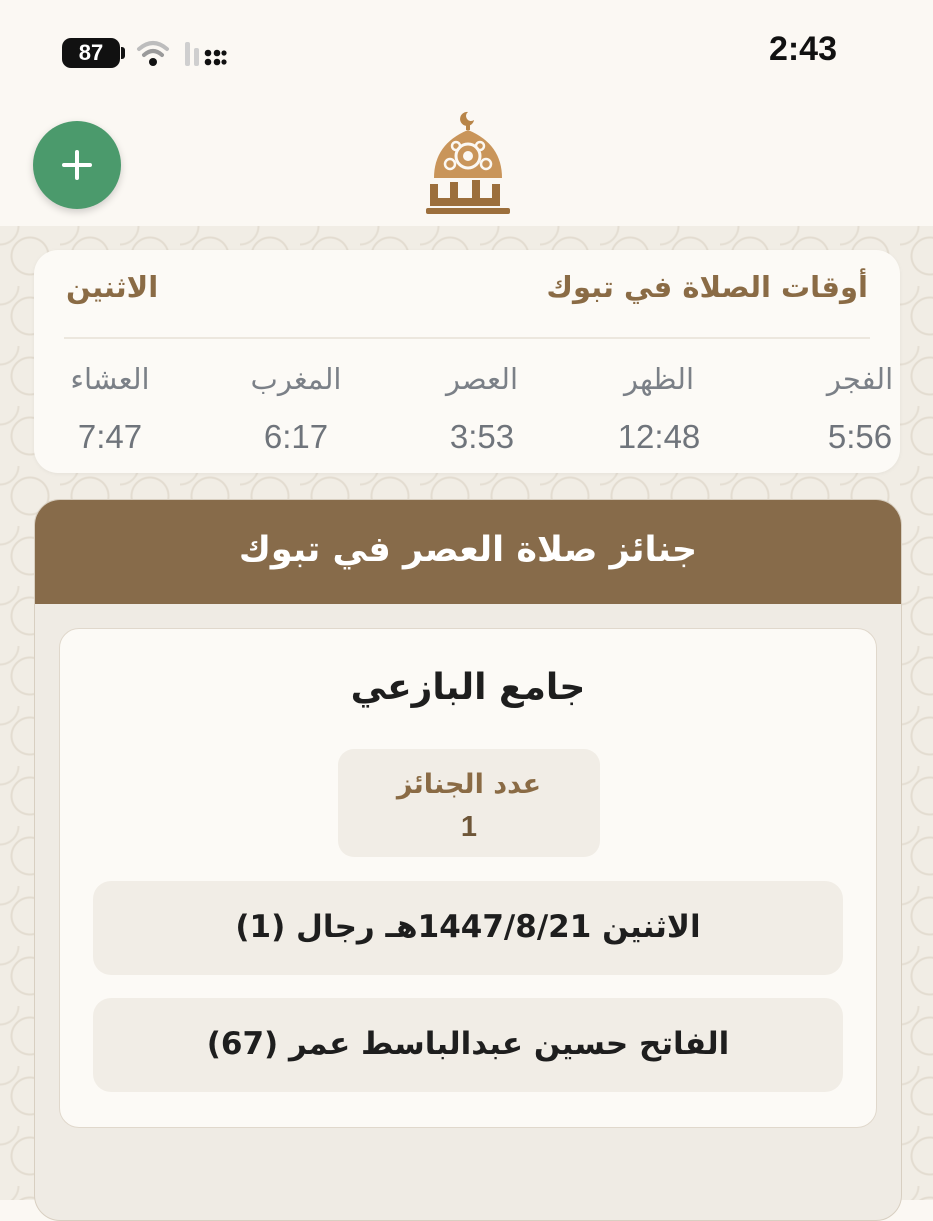 This screenshot has width=933, height=1221. Describe the element at coordinates (860, 436) in the screenshot. I see `prayer-time: 5:56` at that location.